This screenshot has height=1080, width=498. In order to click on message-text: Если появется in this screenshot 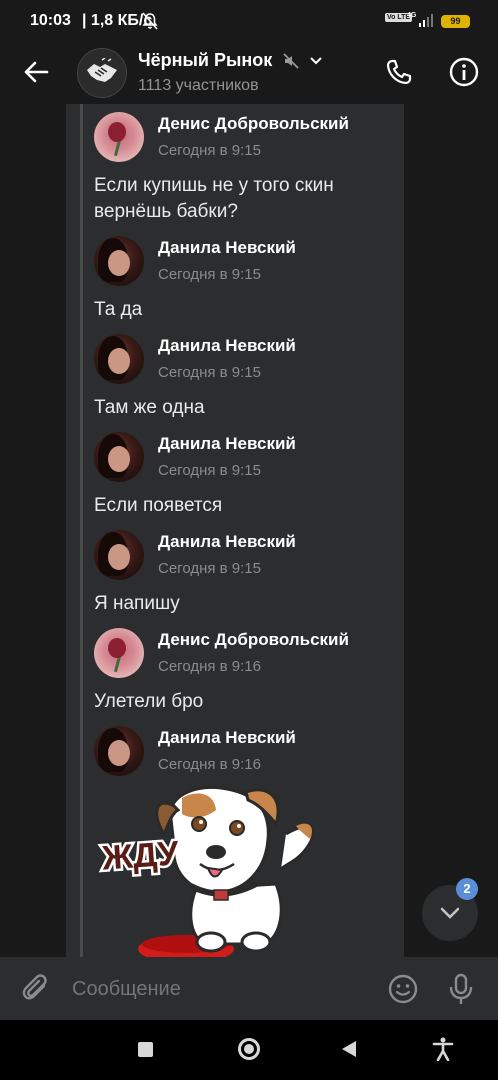, I will do `click(158, 505)`.